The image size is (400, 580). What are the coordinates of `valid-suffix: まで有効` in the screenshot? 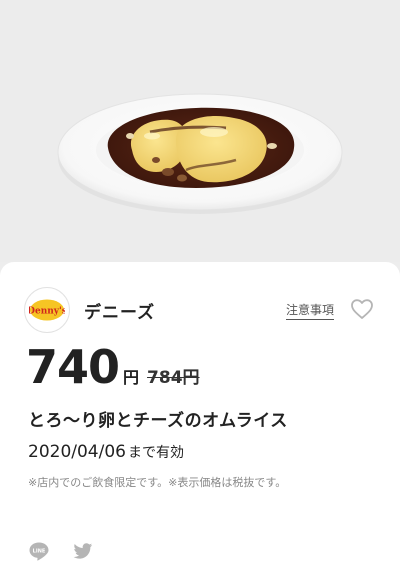 It's located at (155, 453).